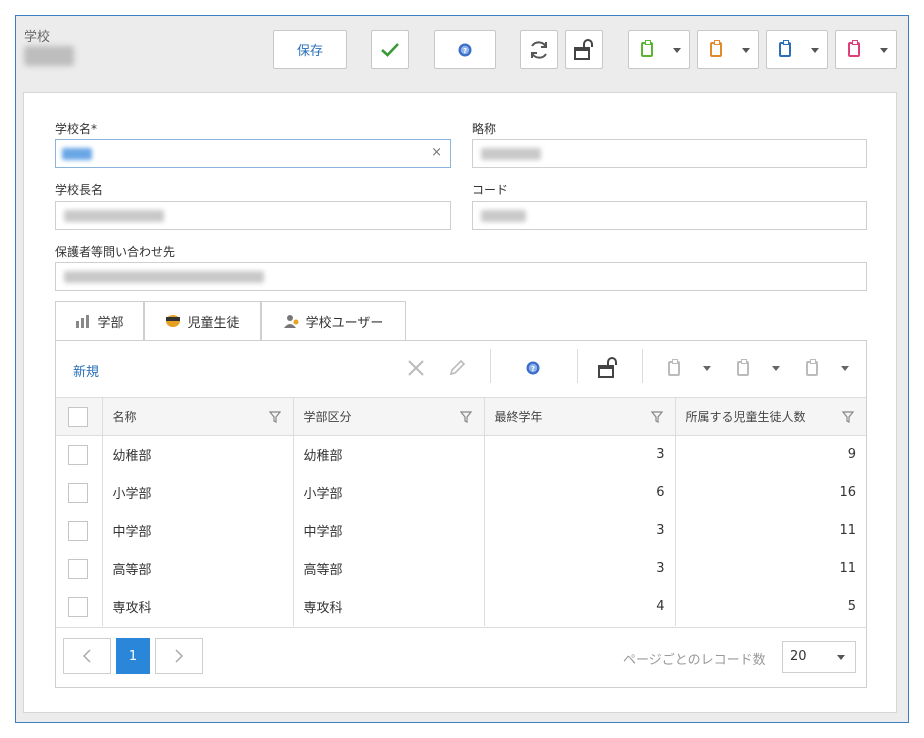 This screenshot has height=738, width=924. I want to click on clipboard-green-dropdown, so click(659, 49).